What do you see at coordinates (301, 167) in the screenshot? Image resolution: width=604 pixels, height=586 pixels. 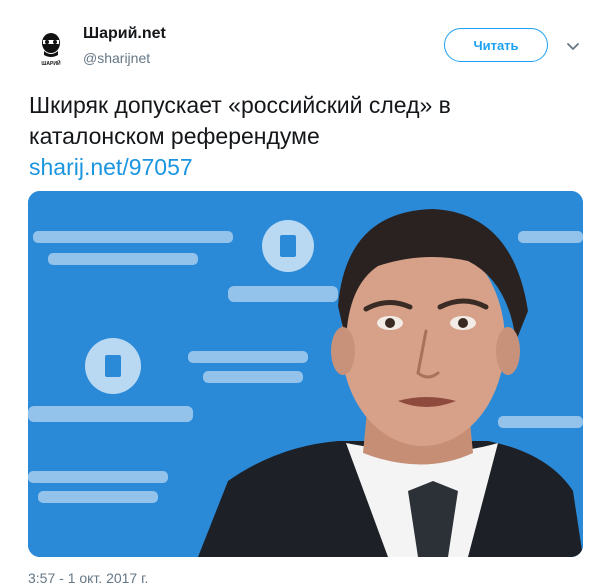 I see `tweet-link: sharij.net/97057` at bounding box center [301, 167].